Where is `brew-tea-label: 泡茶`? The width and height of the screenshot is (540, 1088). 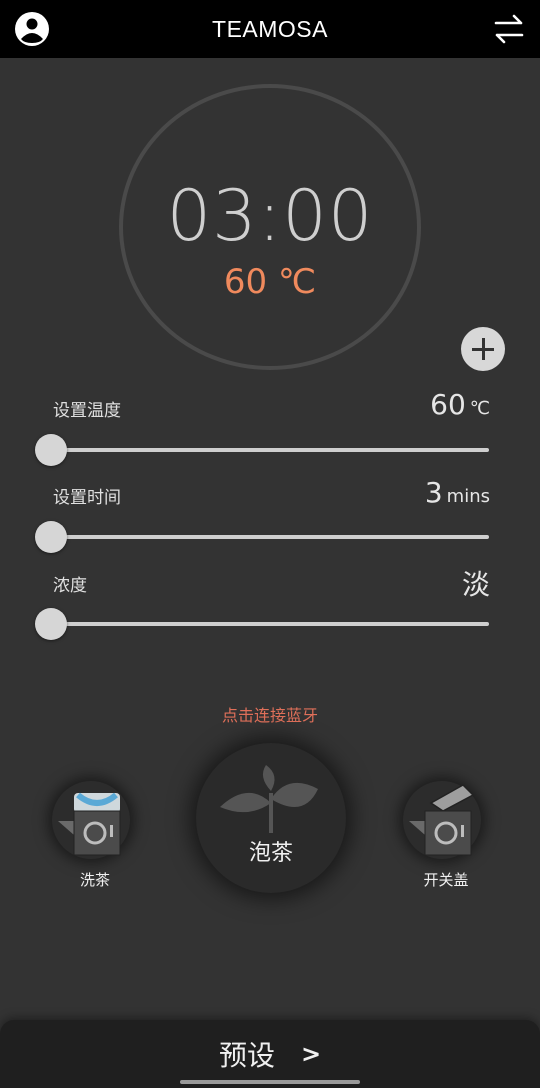 brew-tea-label: 泡茶 is located at coordinates (270, 853).